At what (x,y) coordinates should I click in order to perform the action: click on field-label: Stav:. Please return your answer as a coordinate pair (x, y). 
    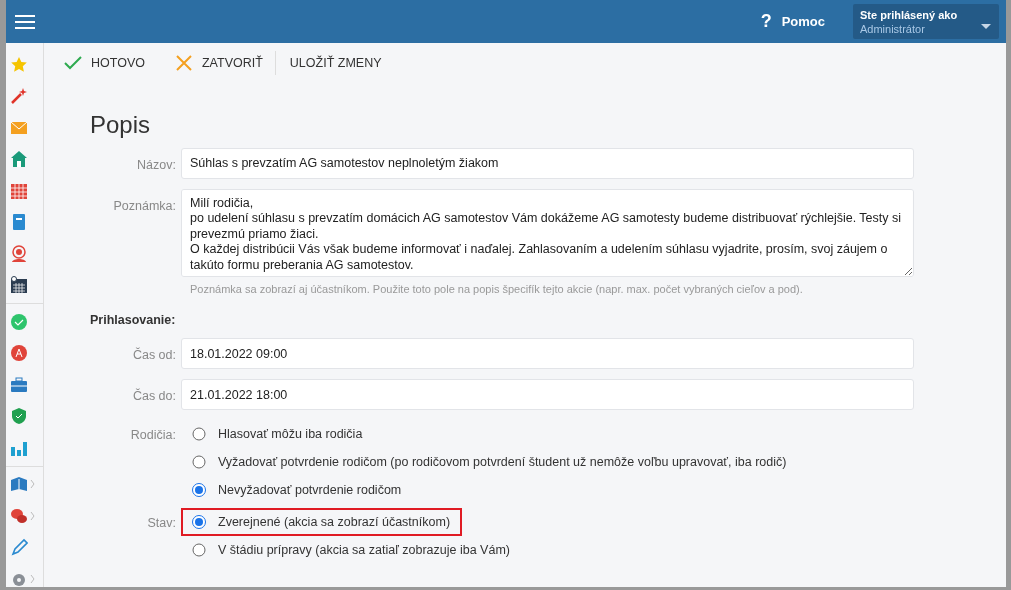
    Looking at the image, I should click on (161, 524).